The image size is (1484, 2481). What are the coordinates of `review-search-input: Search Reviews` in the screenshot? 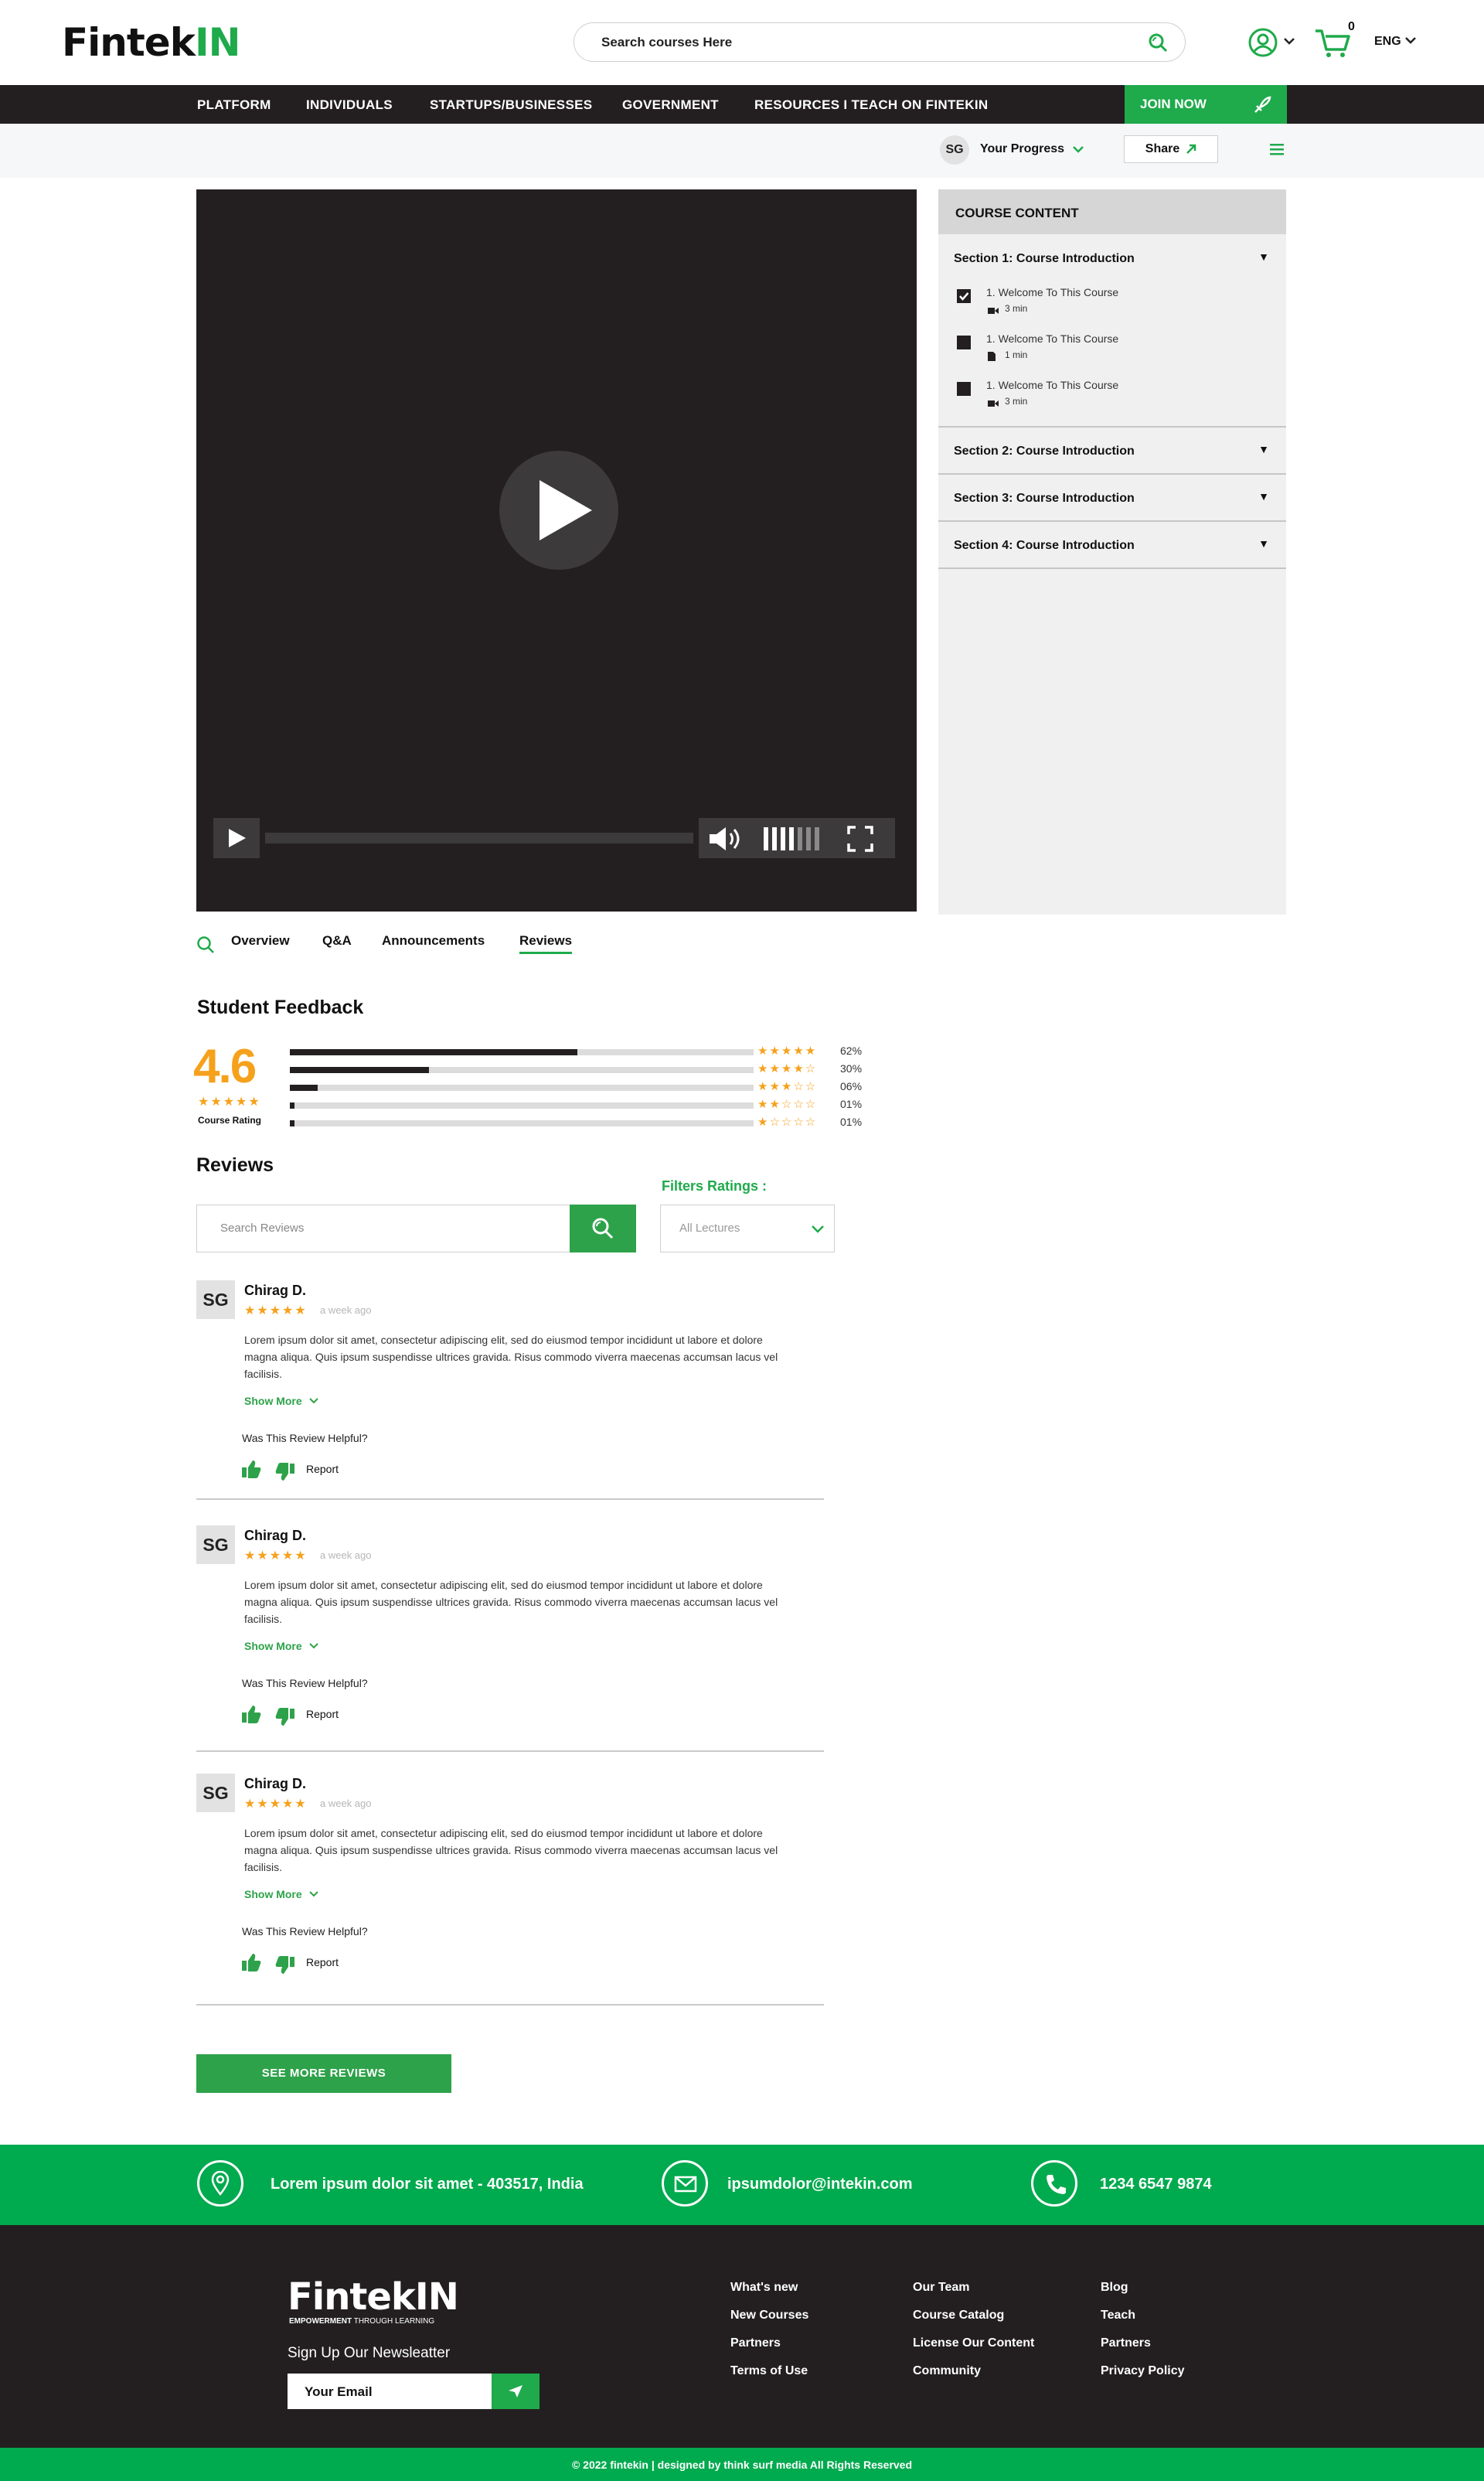 It's located at (383, 1229).